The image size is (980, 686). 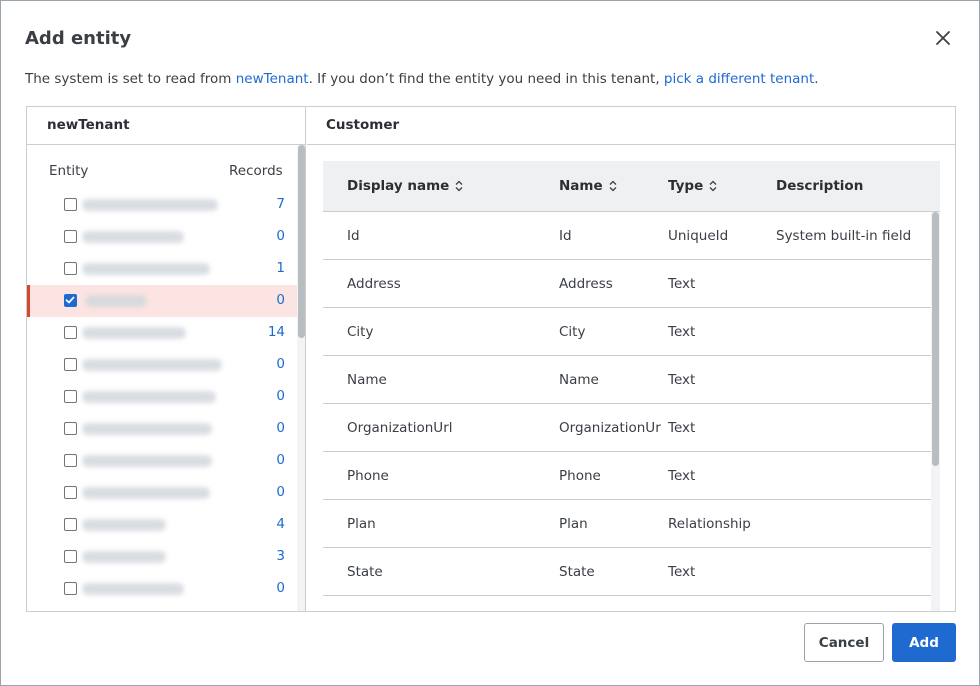 What do you see at coordinates (739, 79) in the screenshot?
I see `pick-different-tenant-link: pick a different tenant` at bounding box center [739, 79].